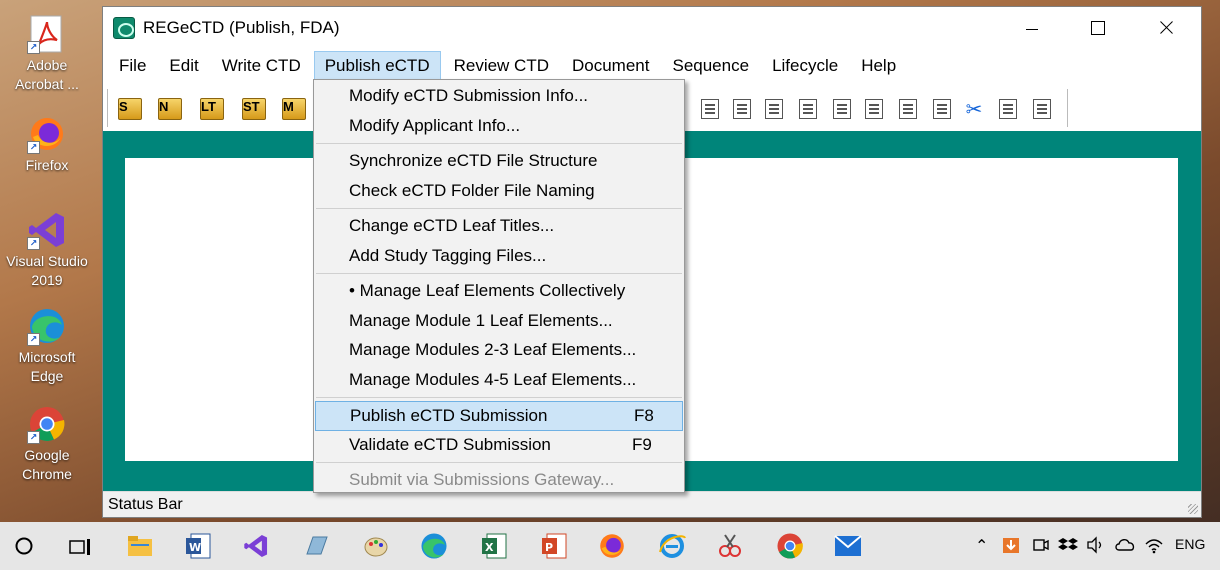 This screenshot has width=1220, height=570. I want to click on resize-grip, so click(1193, 509).